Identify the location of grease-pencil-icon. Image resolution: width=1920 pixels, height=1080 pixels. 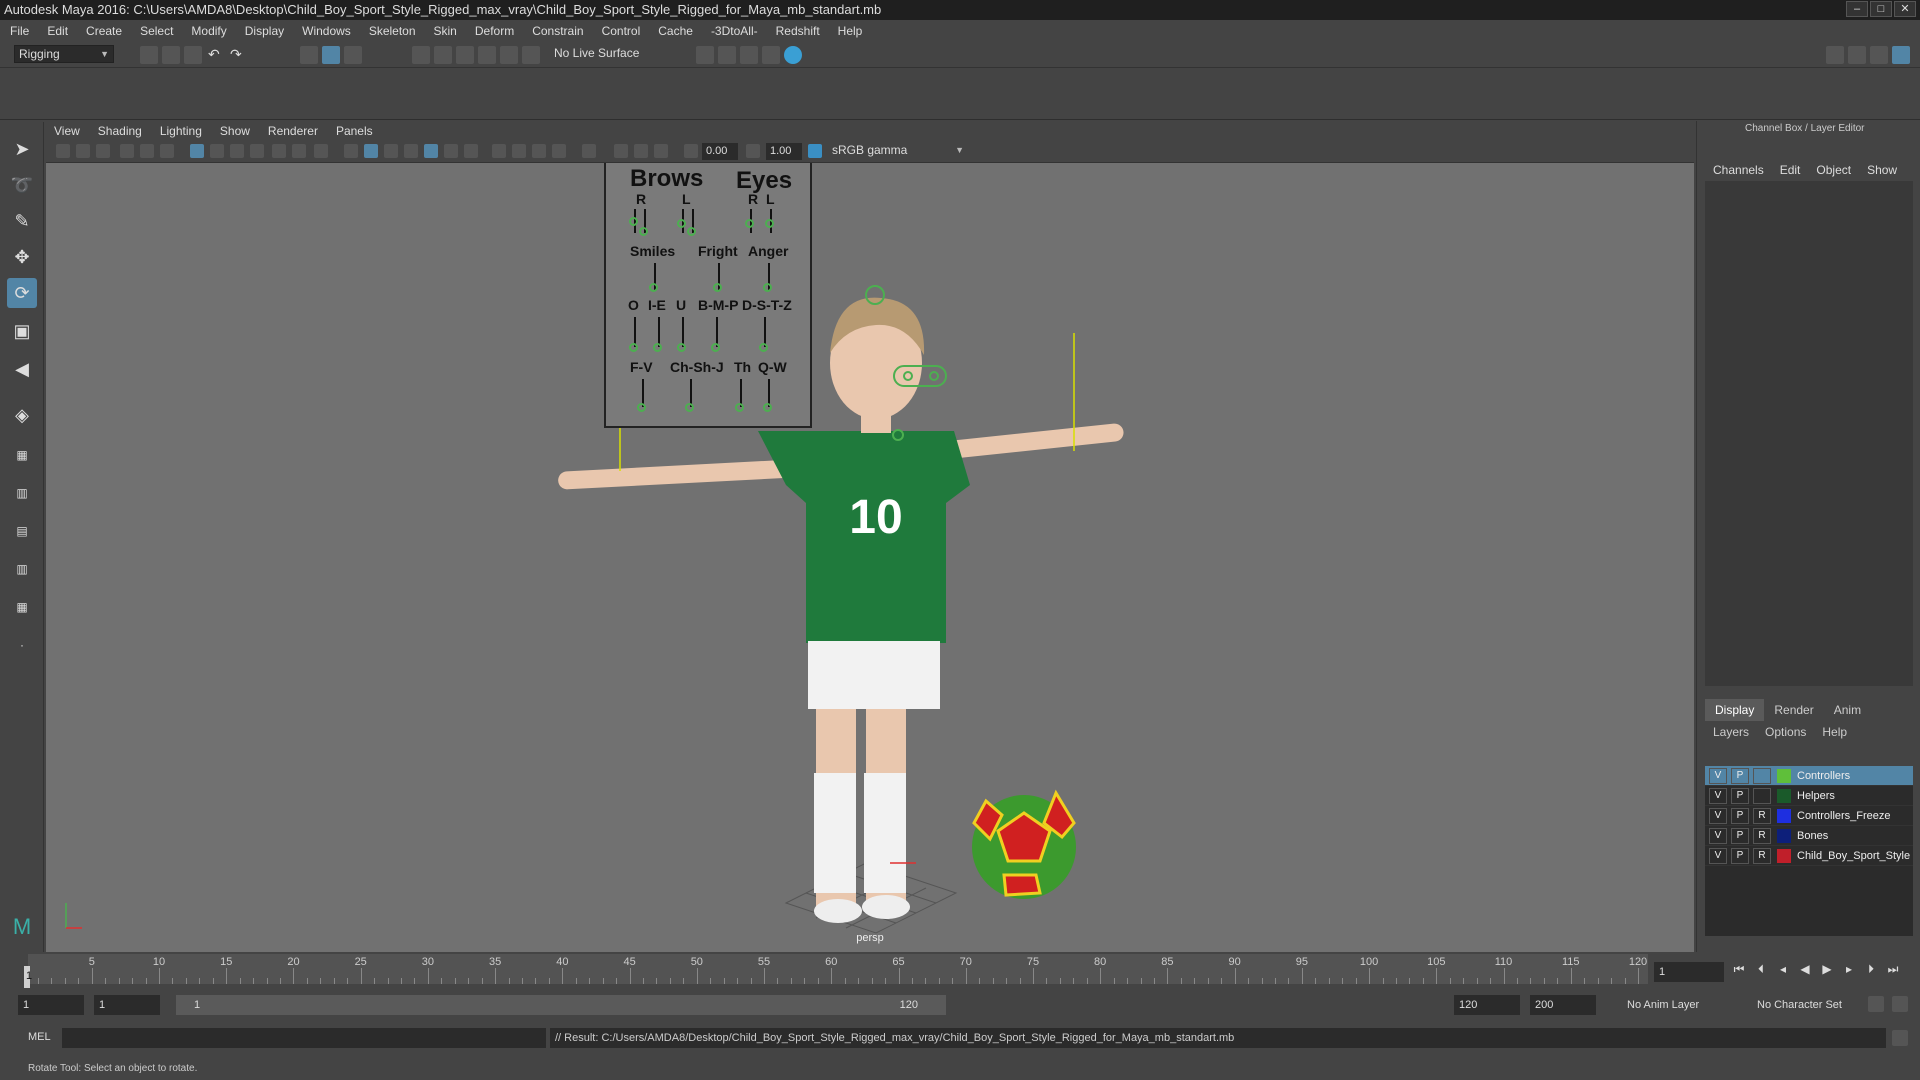
(167, 151).